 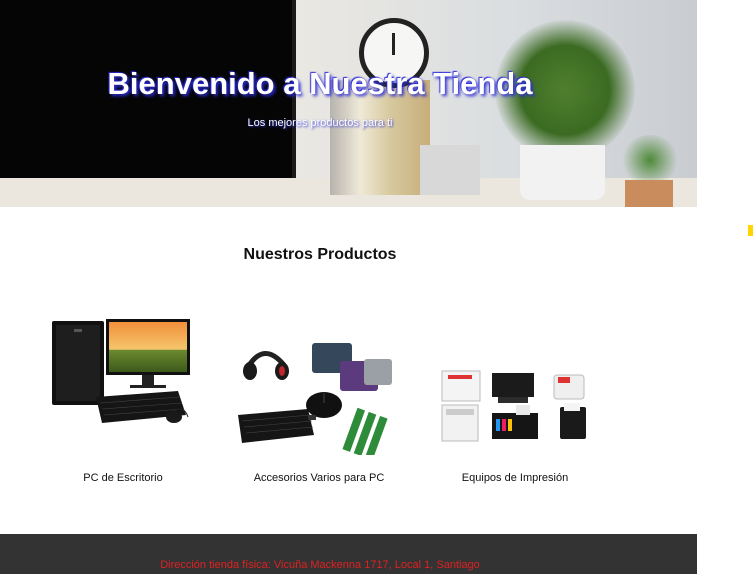 What do you see at coordinates (123, 380) in the screenshot?
I see `desktop-pc-image` at bounding box center [123, 380].